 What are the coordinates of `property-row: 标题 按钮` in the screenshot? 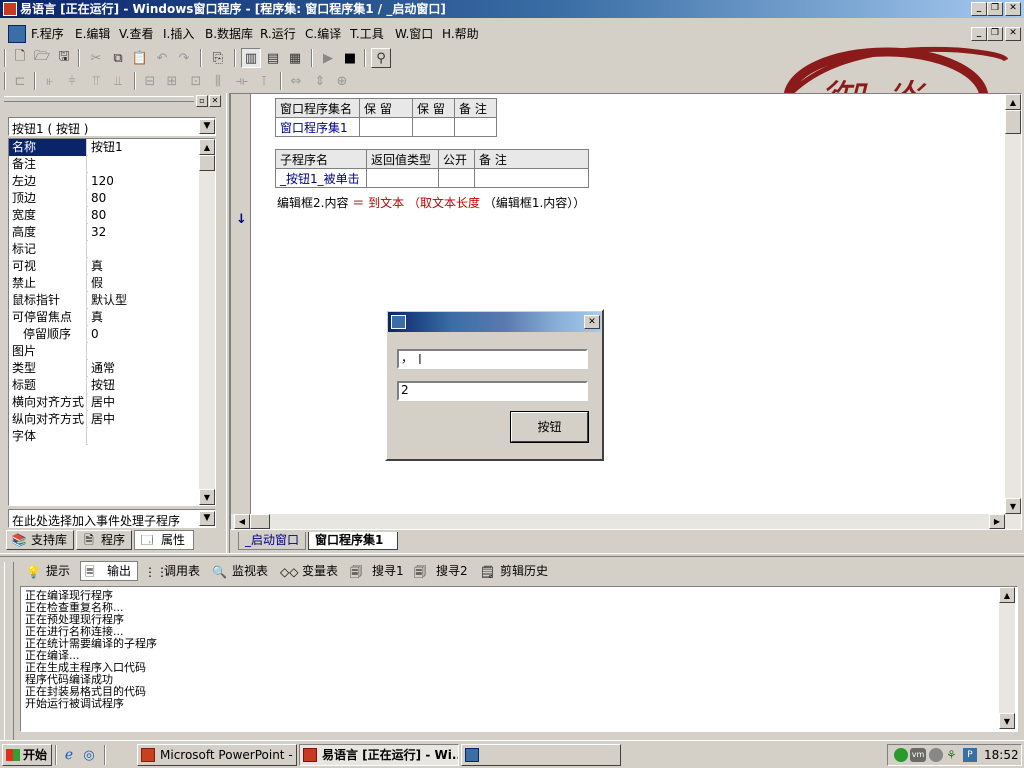 It's located at (104, 385).